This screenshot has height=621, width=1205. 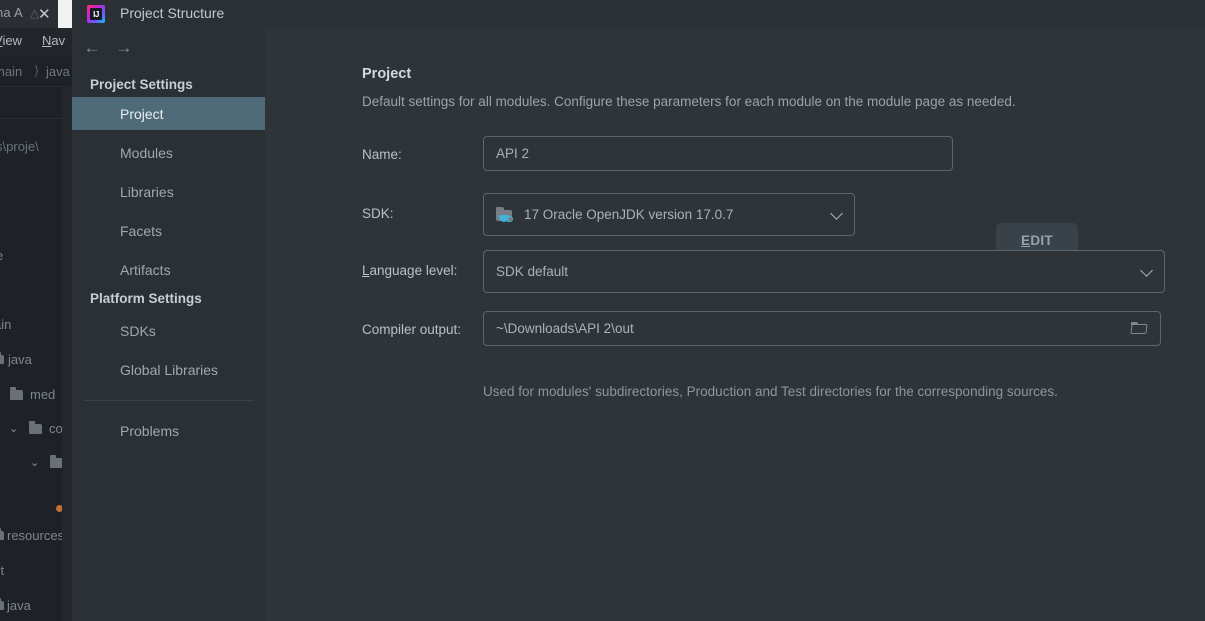 I want to click on language-level-value: SDK default, so click(x=532, y=271).